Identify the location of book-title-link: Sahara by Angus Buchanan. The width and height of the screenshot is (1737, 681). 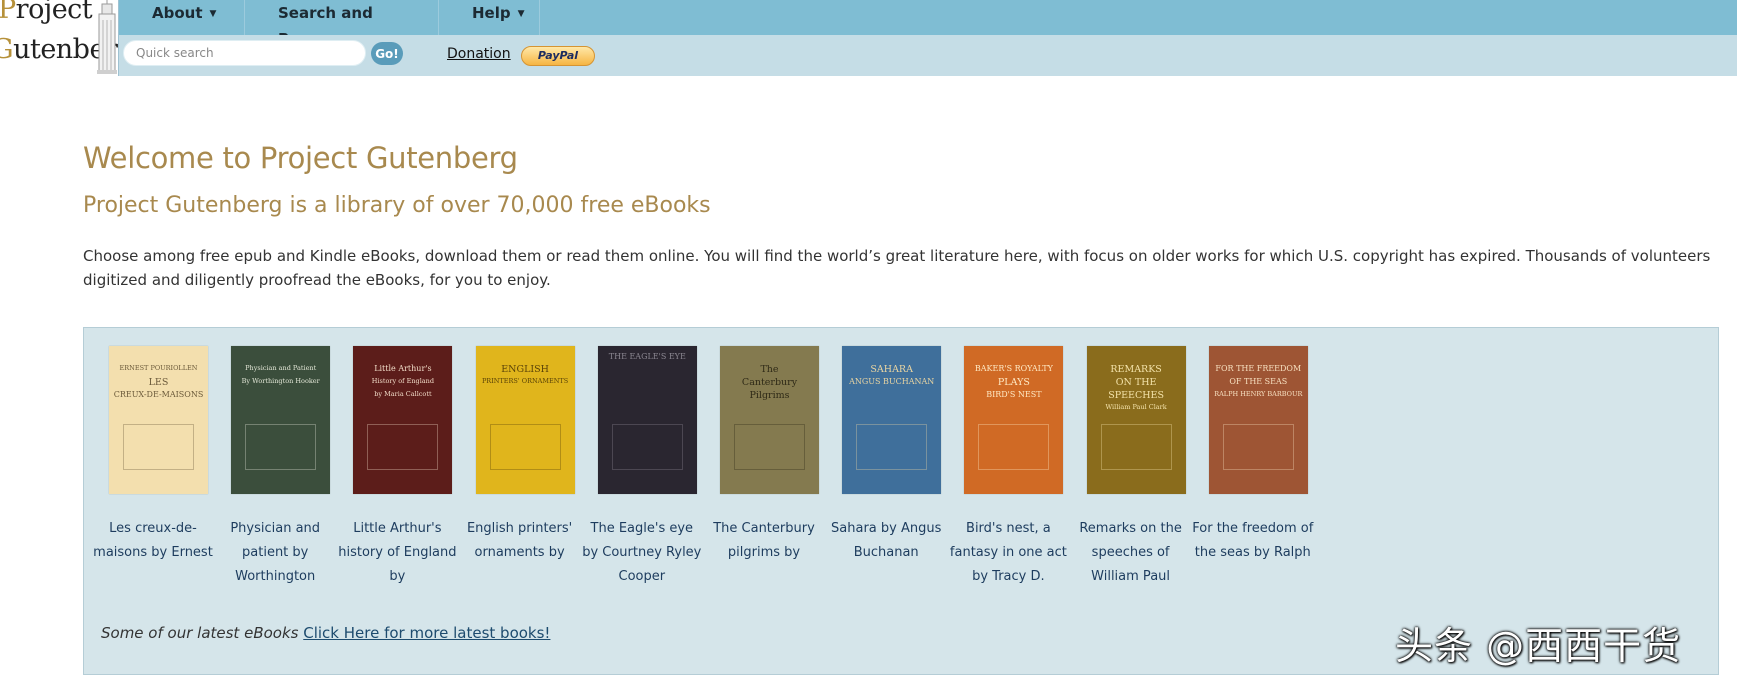
(886, 553).